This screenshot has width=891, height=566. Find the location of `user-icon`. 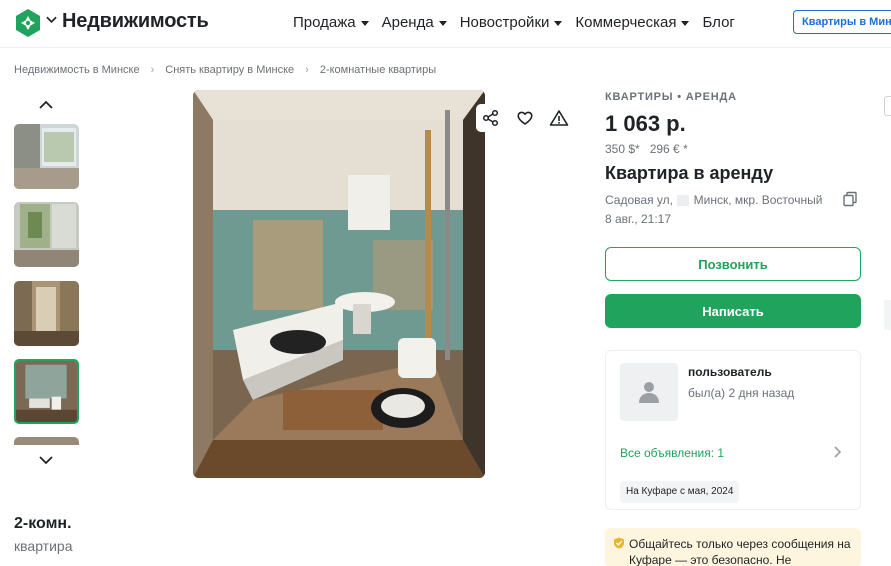

user-icon is located at coordinates (649, 392).